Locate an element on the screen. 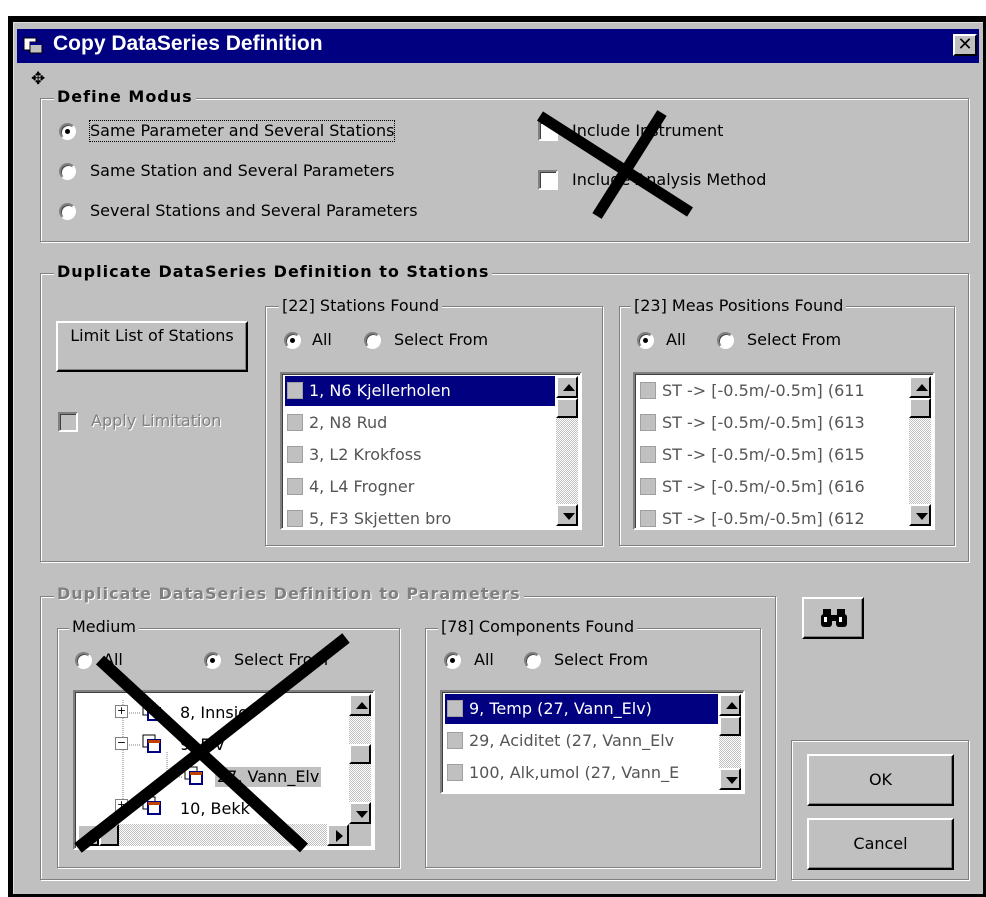 The height and width of the screenshot is (897, 986). medium-select-label: Select From is located at coordinates (281, 660).